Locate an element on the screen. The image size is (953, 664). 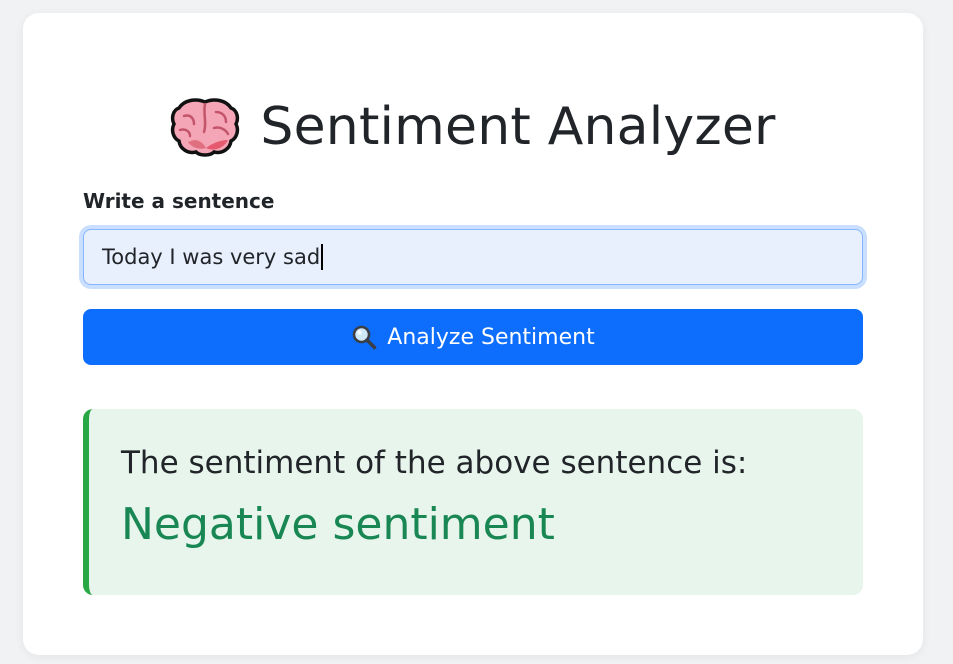
analyze-sentiment-button: Analyze Sentiment is located at coordinates (473, 337).